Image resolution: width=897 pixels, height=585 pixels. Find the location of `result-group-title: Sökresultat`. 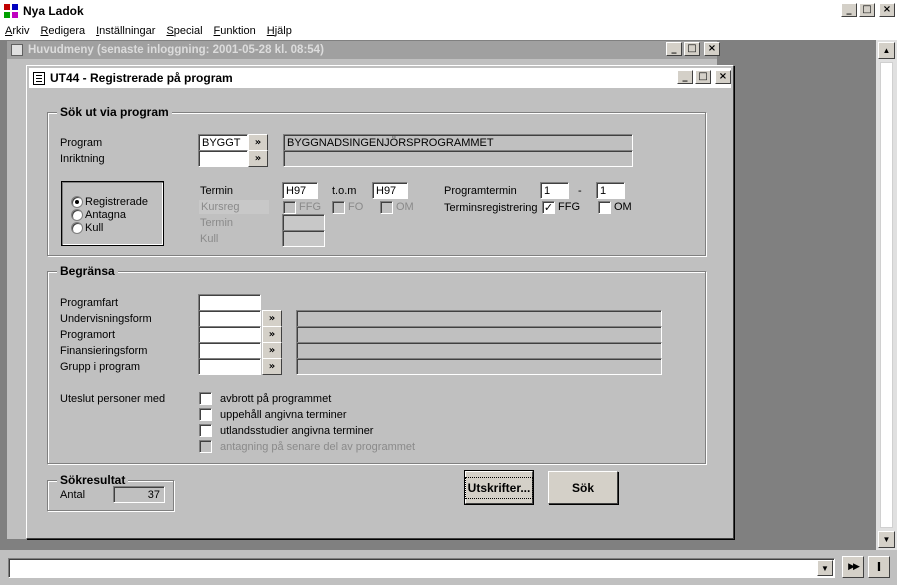

result-group-title: Sökresultat is located at coordinates (93, 480).